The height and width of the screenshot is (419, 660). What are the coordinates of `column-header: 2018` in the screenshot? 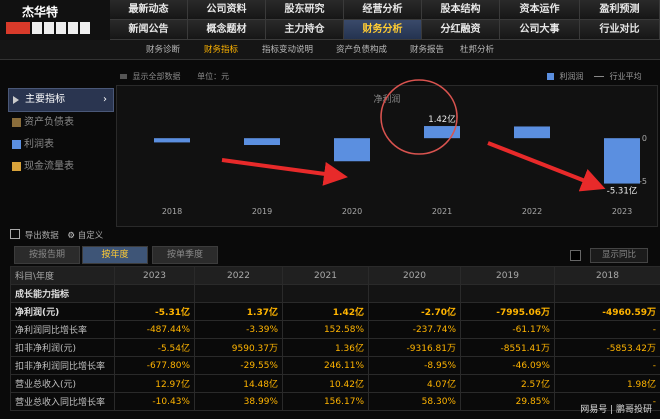 It's located at (607, 275).